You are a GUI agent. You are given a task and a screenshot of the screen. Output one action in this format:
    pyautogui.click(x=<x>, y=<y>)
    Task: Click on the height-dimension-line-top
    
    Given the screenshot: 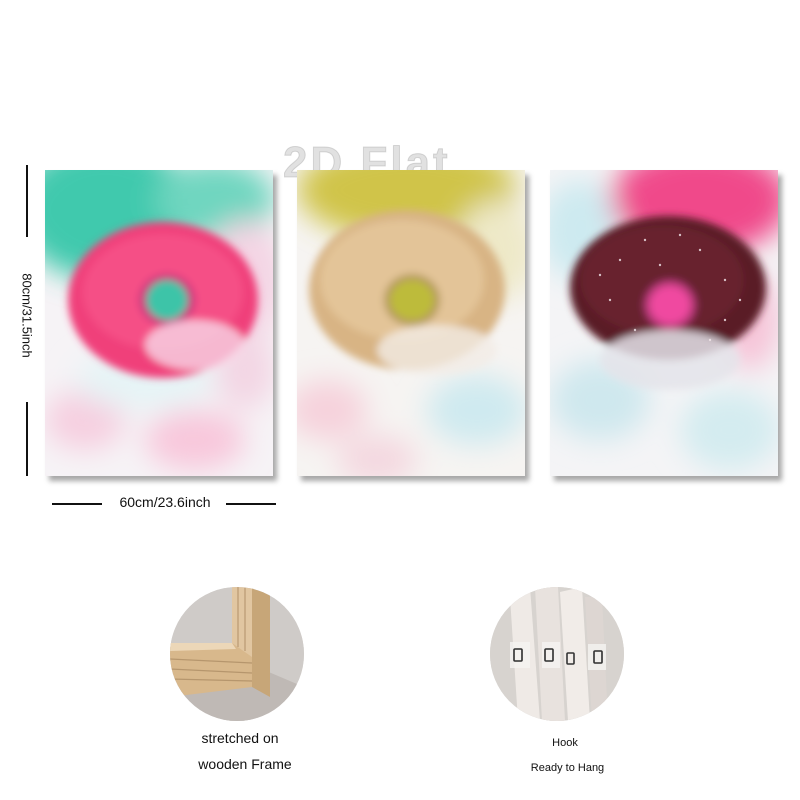 What is the action you would take?
    pyautogui.click(x=27, y=201)
    